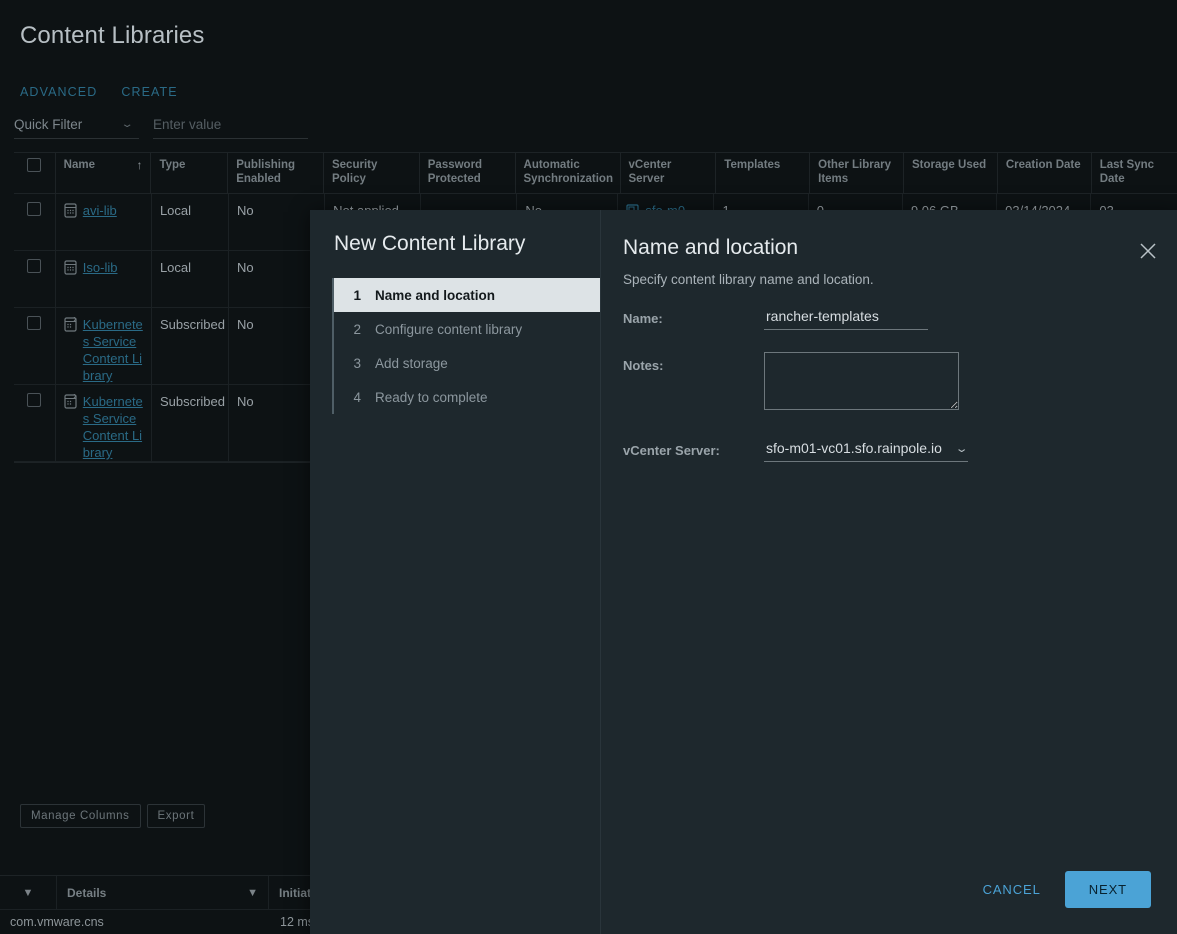 The image size is (1177, 934). Describe the element at coordinates (667, 173) in the screenshot. I see `column-header-vcenter-server: vCenter Server` at that location.